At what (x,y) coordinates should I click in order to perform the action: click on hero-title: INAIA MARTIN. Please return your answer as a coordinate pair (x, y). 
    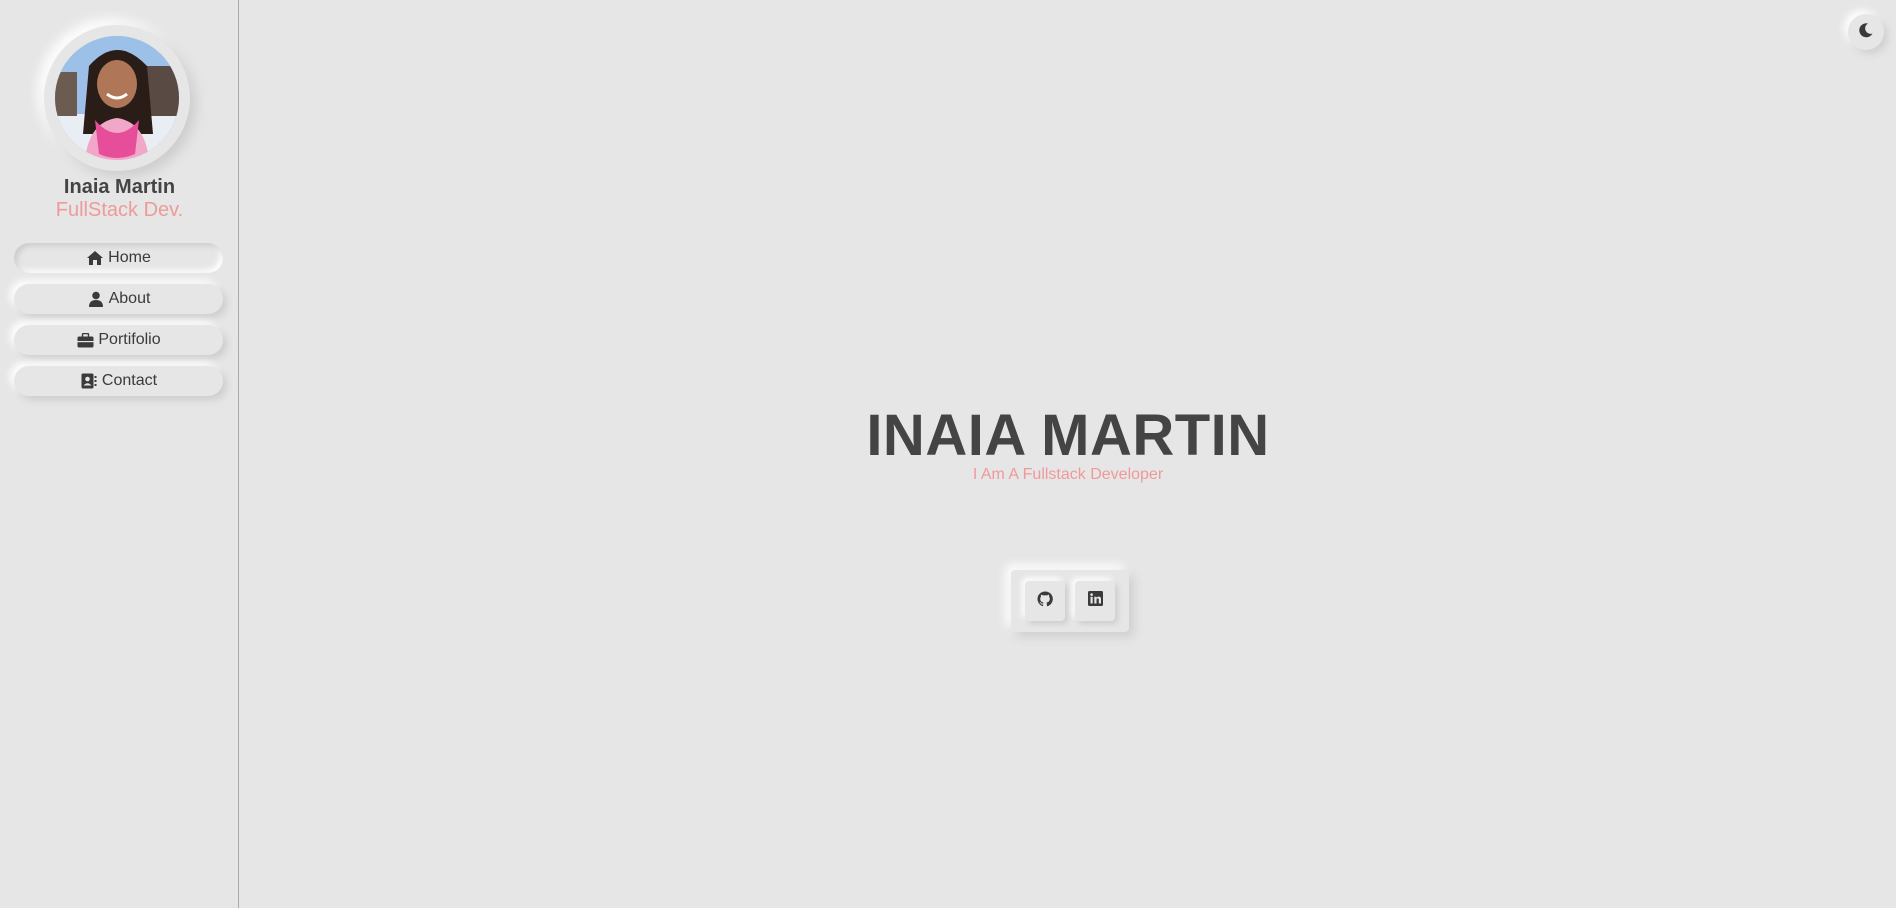
    Looking at the image, I should click on (1068, 435).